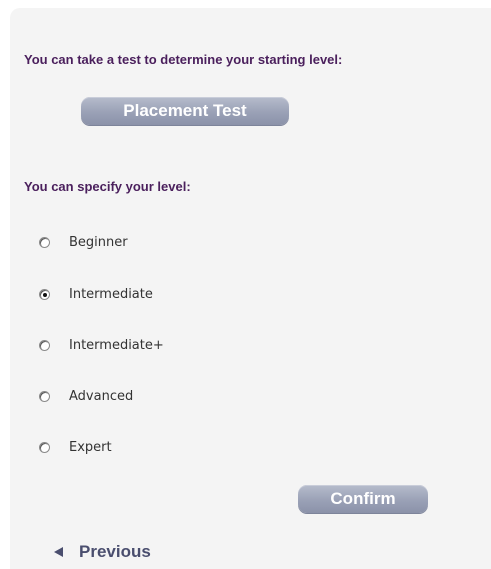 Image resolution: width=491 pixels, height=569 pixels. I want to click on level-option-label: Intermediate, so click(111, 294).